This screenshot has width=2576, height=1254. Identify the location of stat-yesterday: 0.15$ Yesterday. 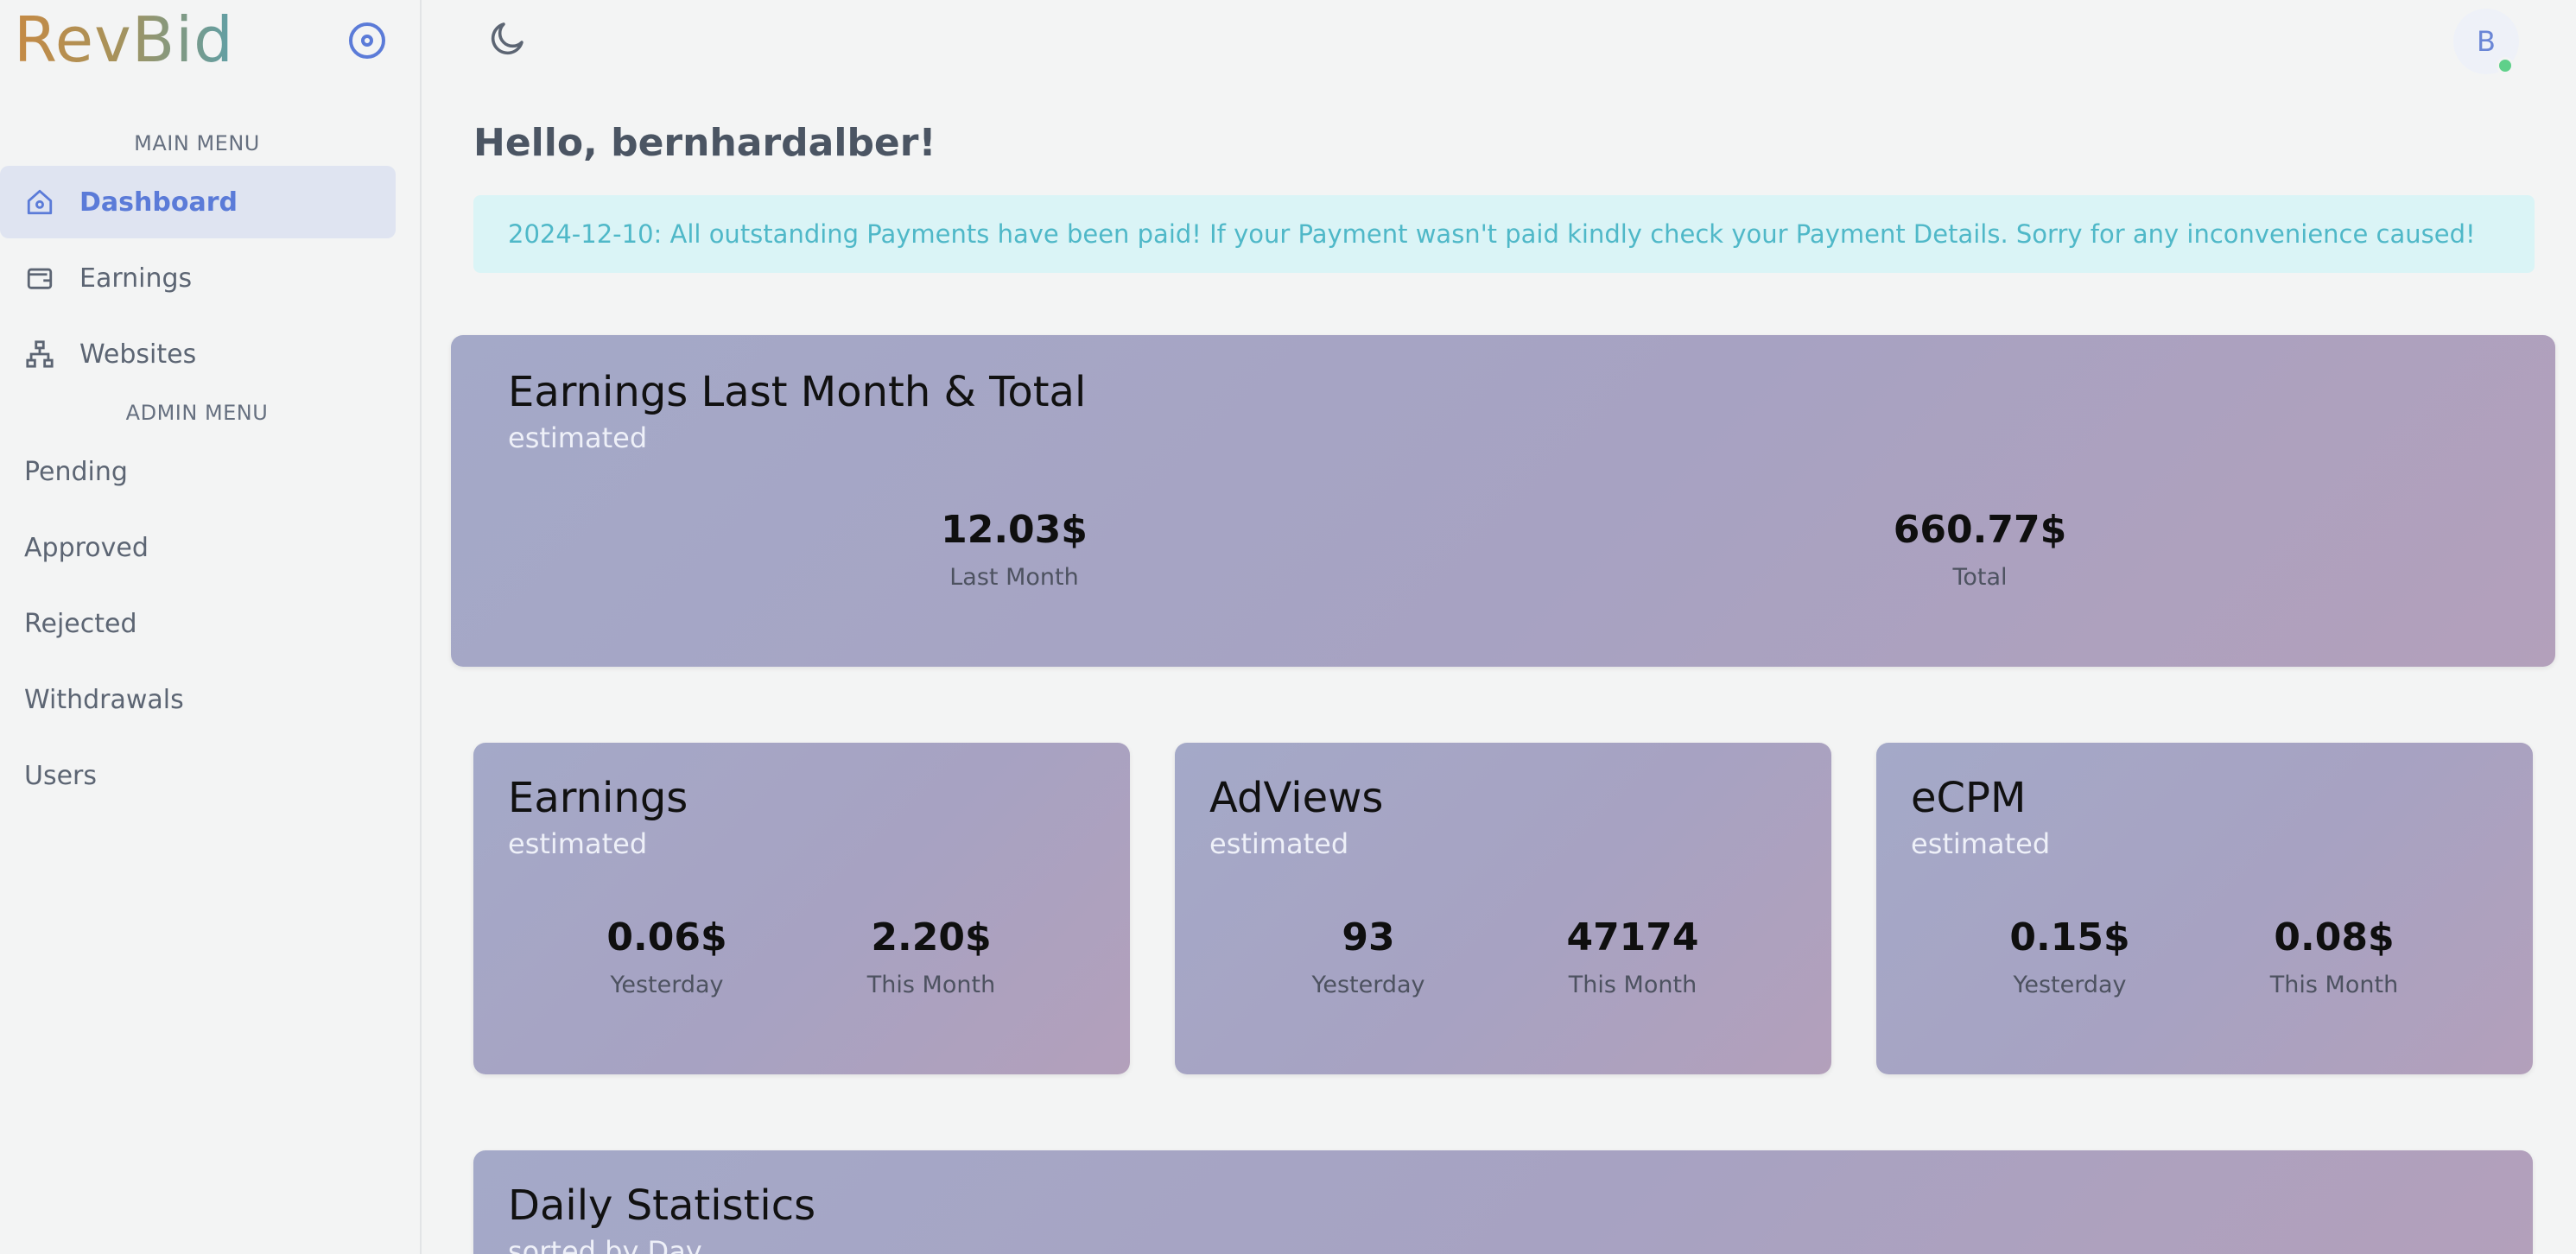
(2070, 957).